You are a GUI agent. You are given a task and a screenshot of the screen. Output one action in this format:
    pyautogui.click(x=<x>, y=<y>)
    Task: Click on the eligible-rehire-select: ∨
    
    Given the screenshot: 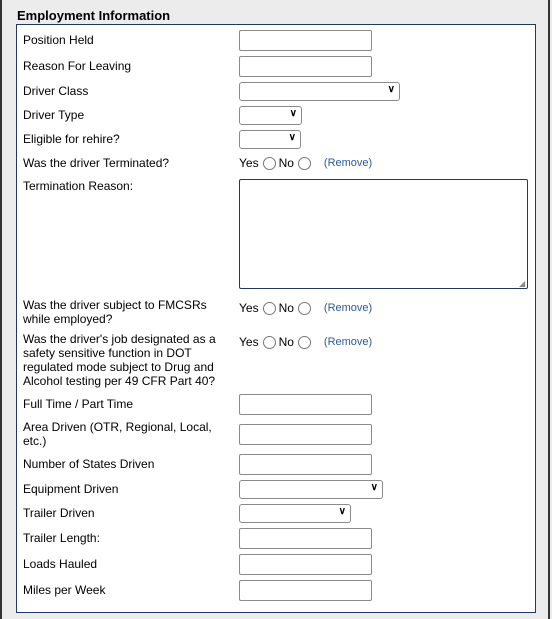 What is the action you would take?
    pyautogui.click(x=270, y=139)
    